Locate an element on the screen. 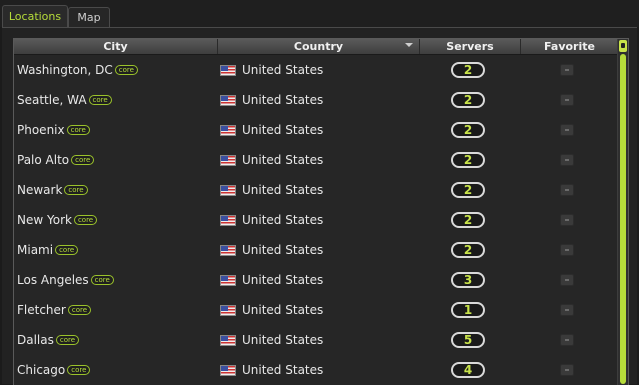 This screenshot has height=385, width=639. column-header-country-label: Country is located at coordinates (318, 46).